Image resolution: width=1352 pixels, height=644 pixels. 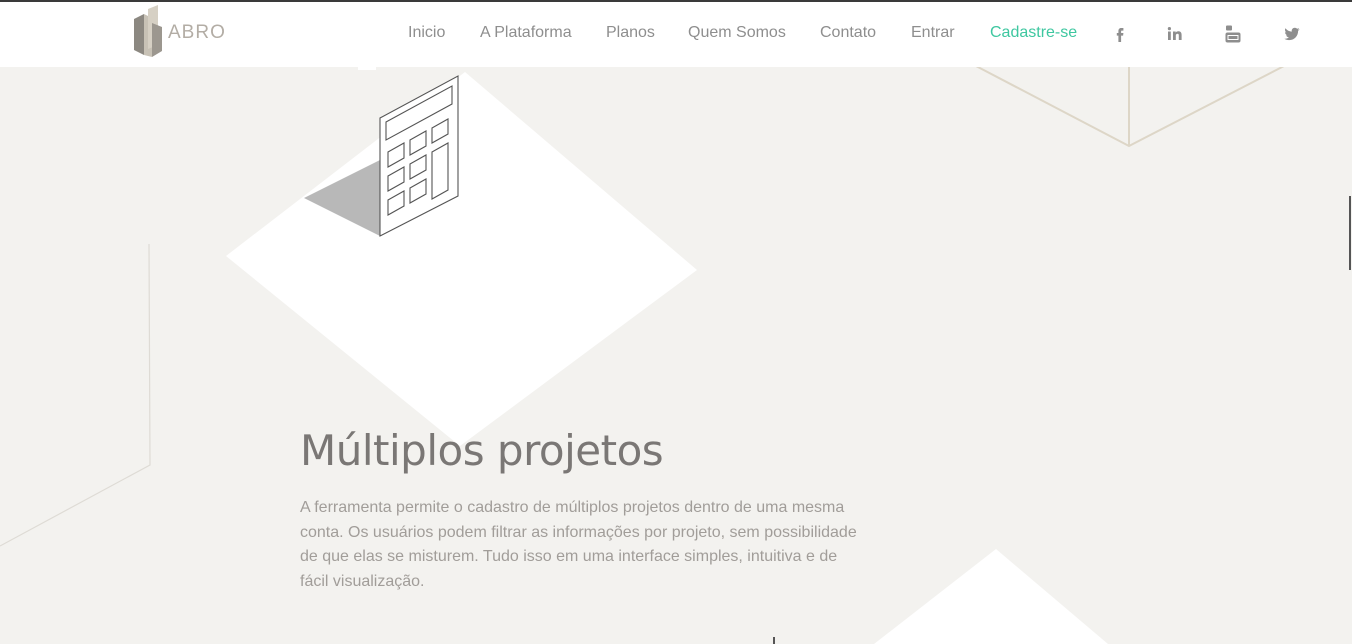 What do you see at coordinates (848, 33) in the screenshot?
I see `nav-item-contato: Contato` at bounding box center [848, 33].